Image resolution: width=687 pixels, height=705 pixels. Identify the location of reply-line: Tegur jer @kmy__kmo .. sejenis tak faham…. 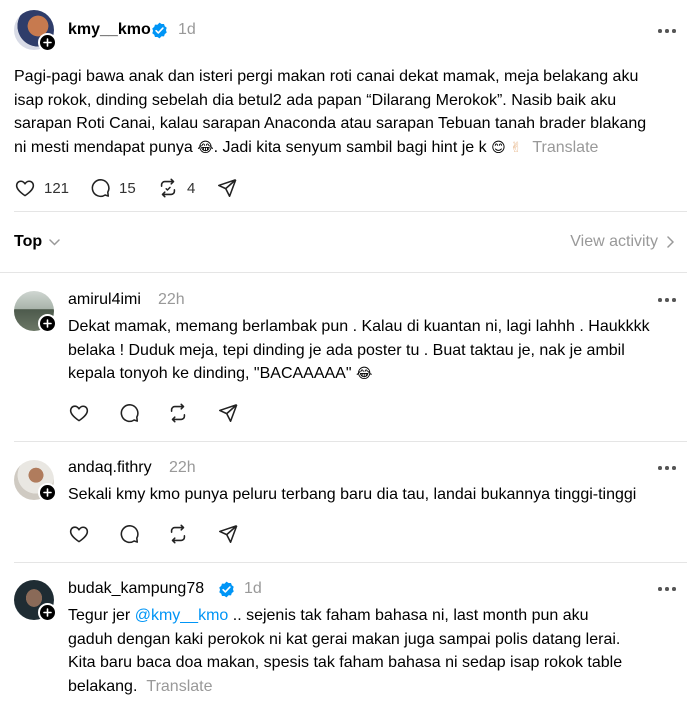
(374, 616).